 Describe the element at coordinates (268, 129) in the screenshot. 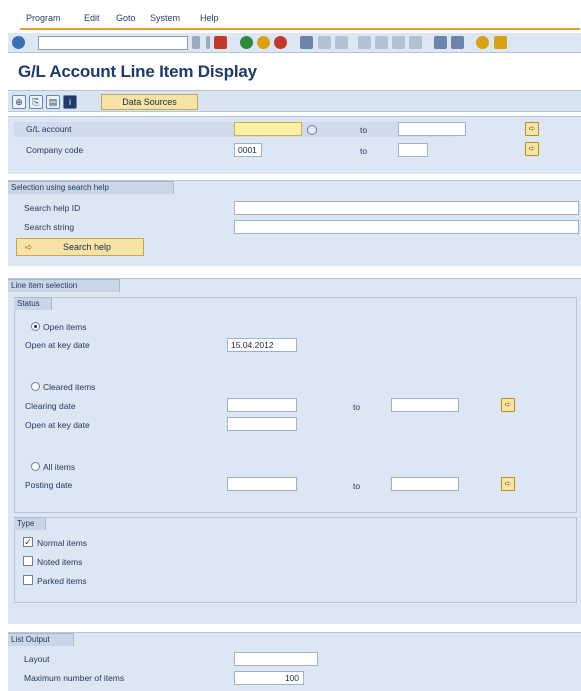

I see `gl-account-from-input` at that location.